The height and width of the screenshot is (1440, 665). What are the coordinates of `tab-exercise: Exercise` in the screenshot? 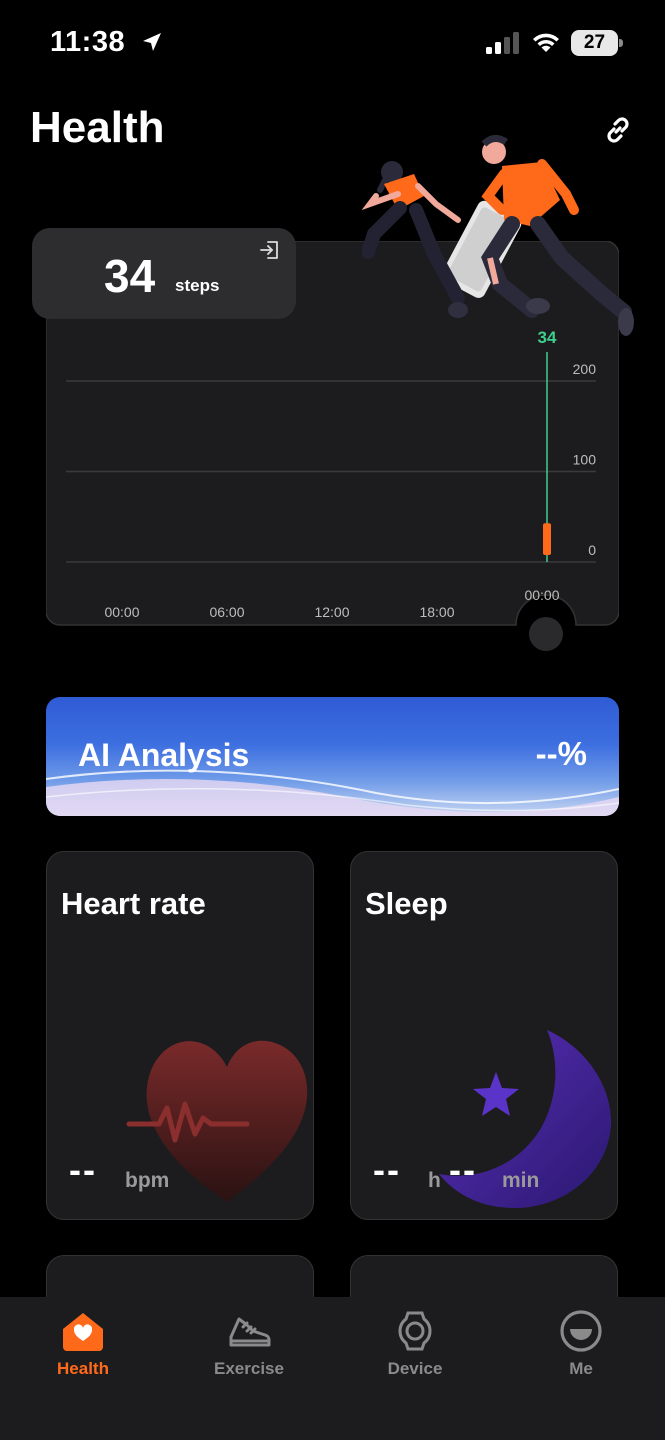 It's located at (249, 1347).